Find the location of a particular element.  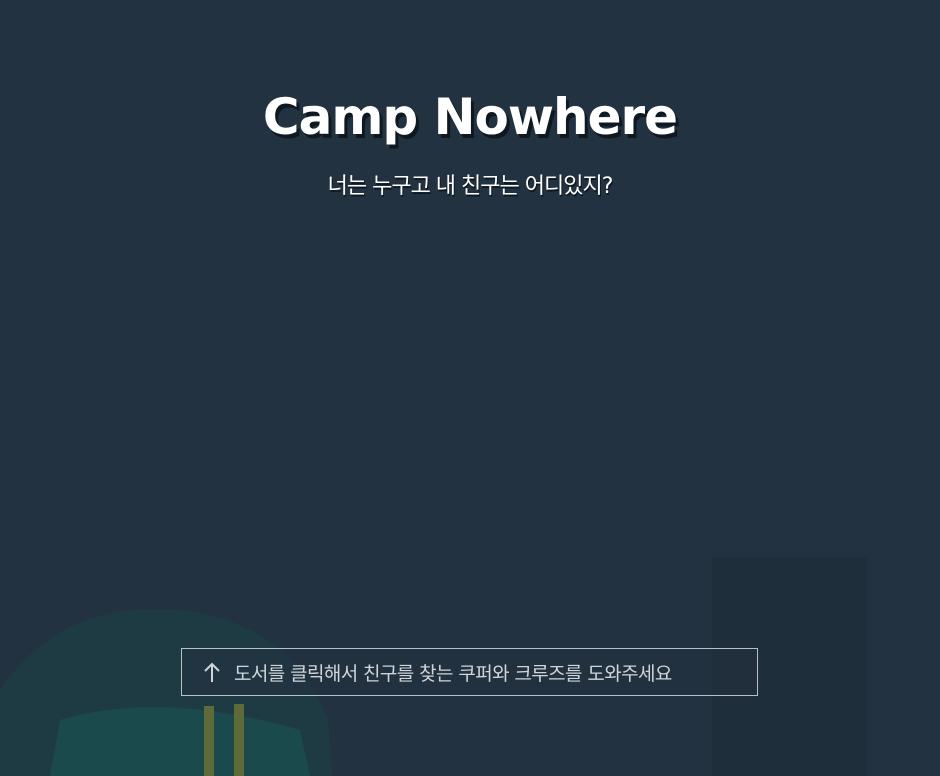

page-title: Camp Nowhere is located at coordinates (470, 117).